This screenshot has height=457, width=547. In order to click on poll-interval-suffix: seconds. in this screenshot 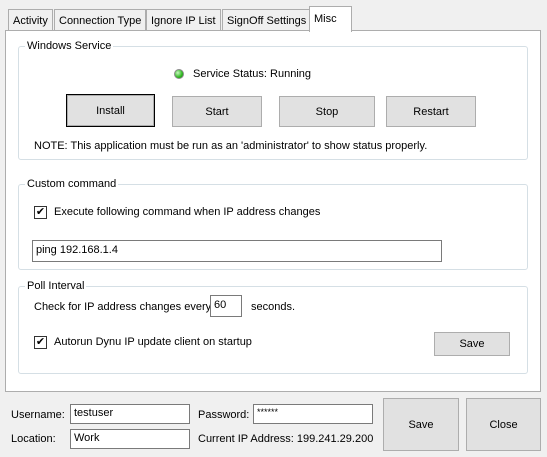, I will do `click(273, 307)`.